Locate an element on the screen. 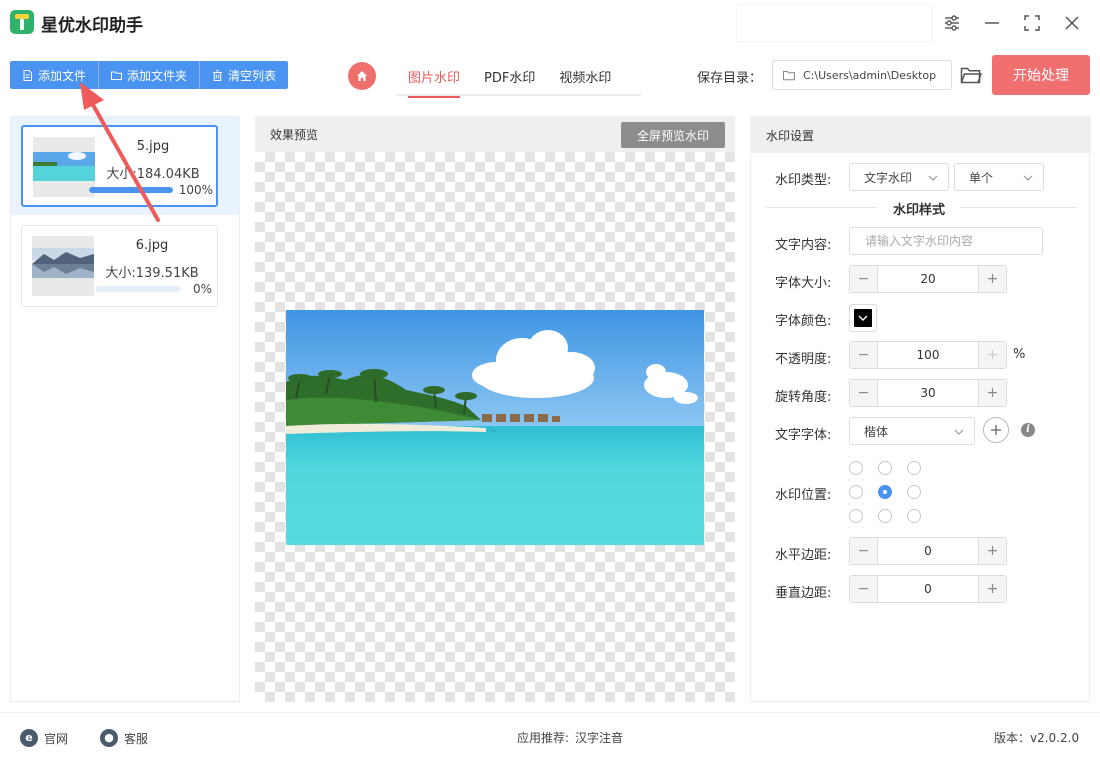 The width and height of the screenshot is (1100, 760). opacity-value: 100 is located at coordinates (928, 355).